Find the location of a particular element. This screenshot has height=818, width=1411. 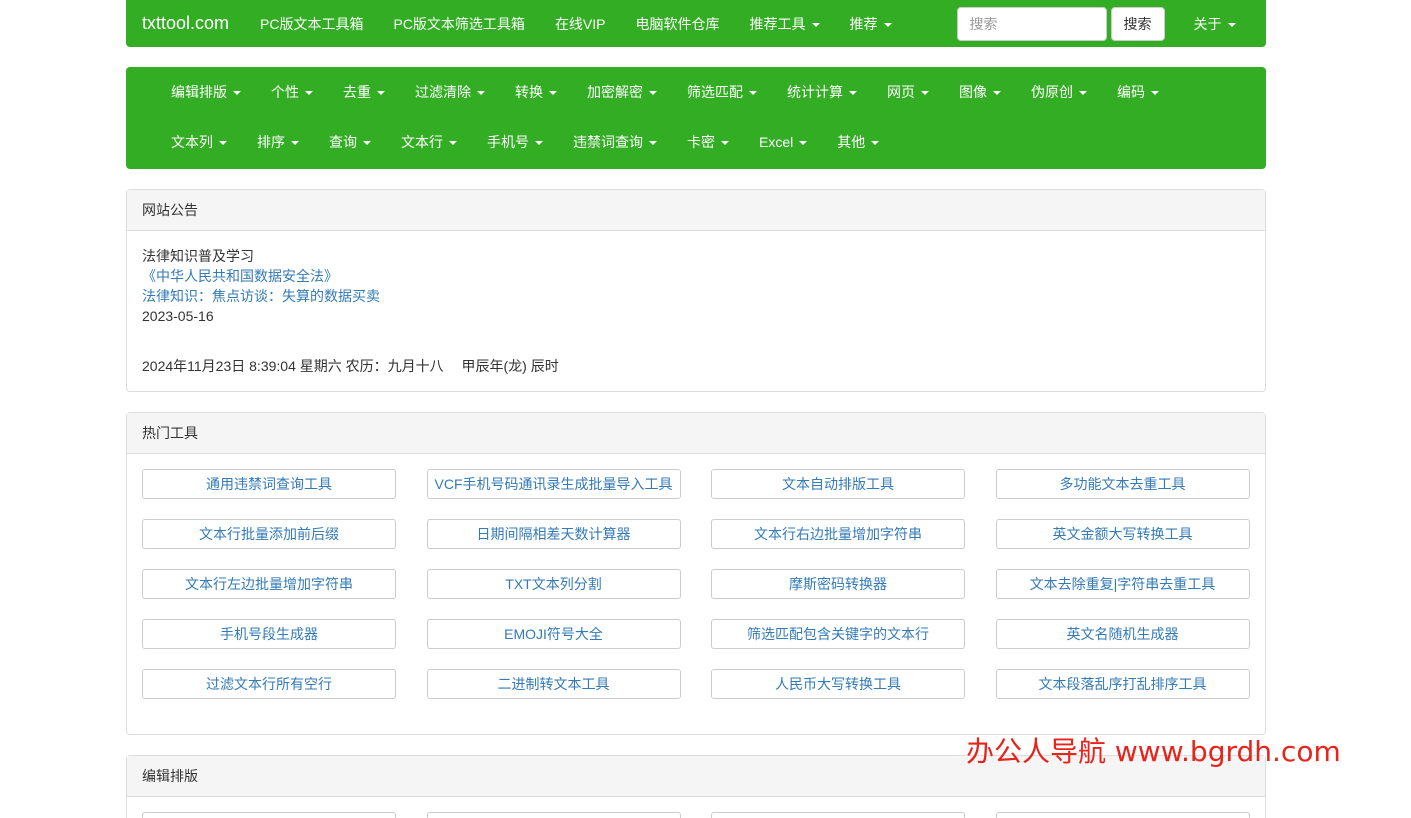

category-row-1: 编辑排版 个性 去重 过滤清除 转换 加密解密 筛选匹配 统计计算 网页 图像 伪原创 编码 is located at coordinates (696, 92).